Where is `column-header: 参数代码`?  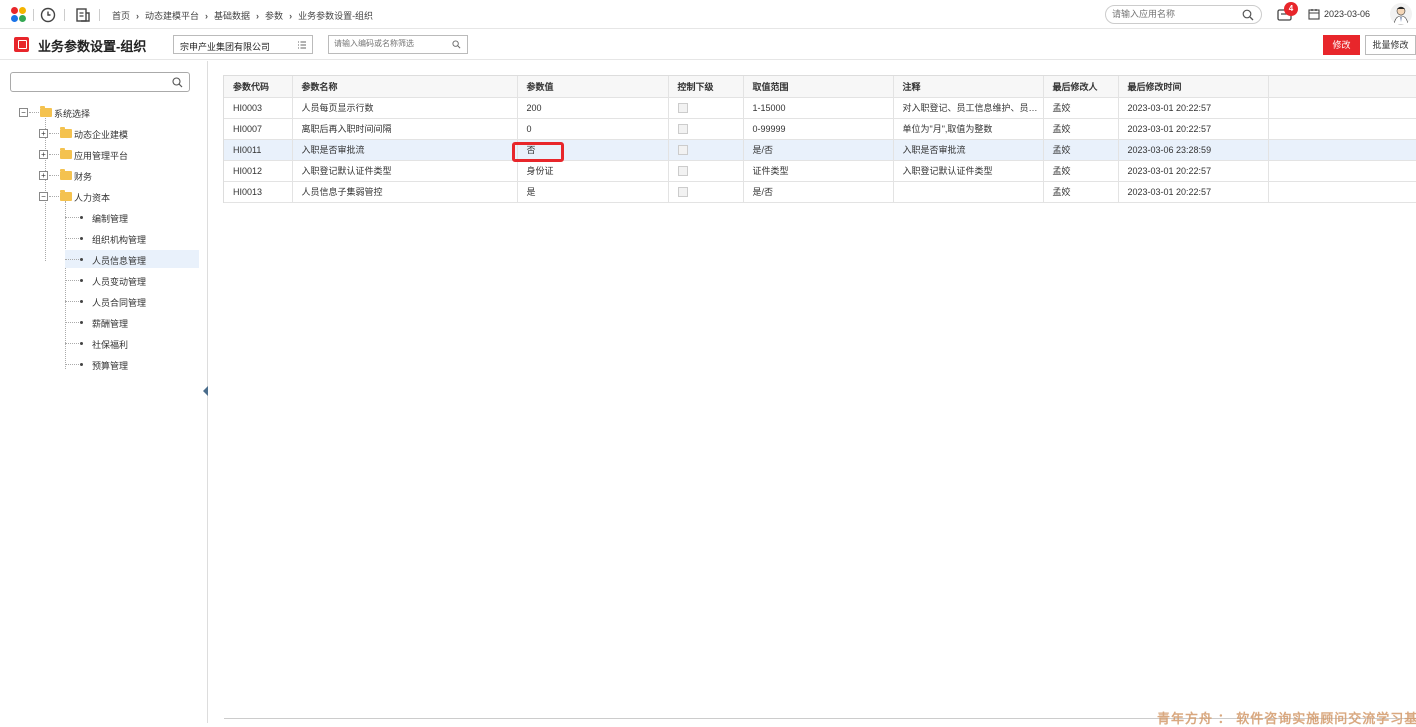 column-header: 参数代码 is located at coordinates (258, 87).